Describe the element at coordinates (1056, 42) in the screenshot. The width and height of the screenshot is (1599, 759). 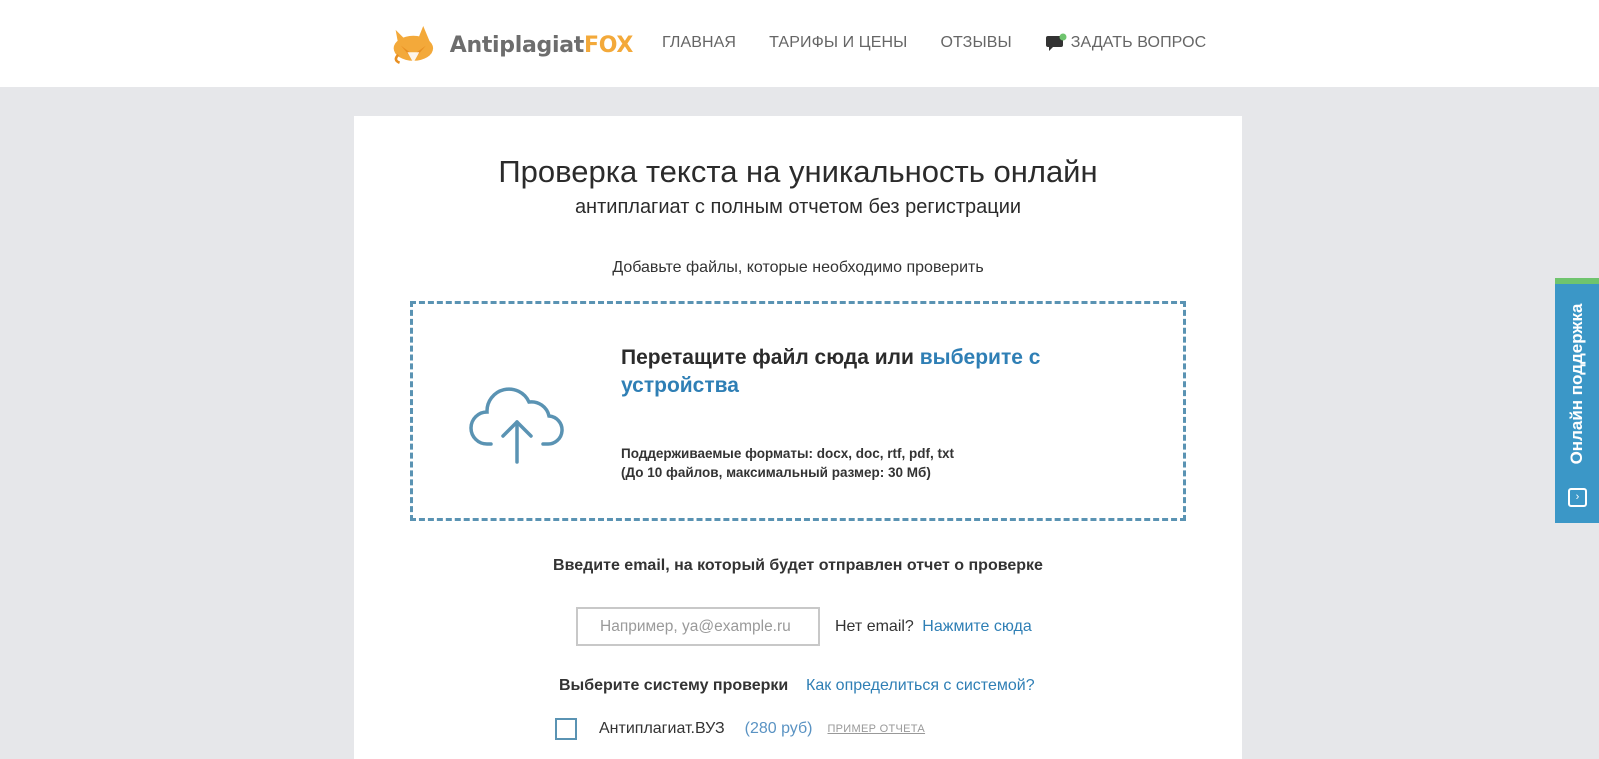
I see `chat-bubble-icon` at that location.